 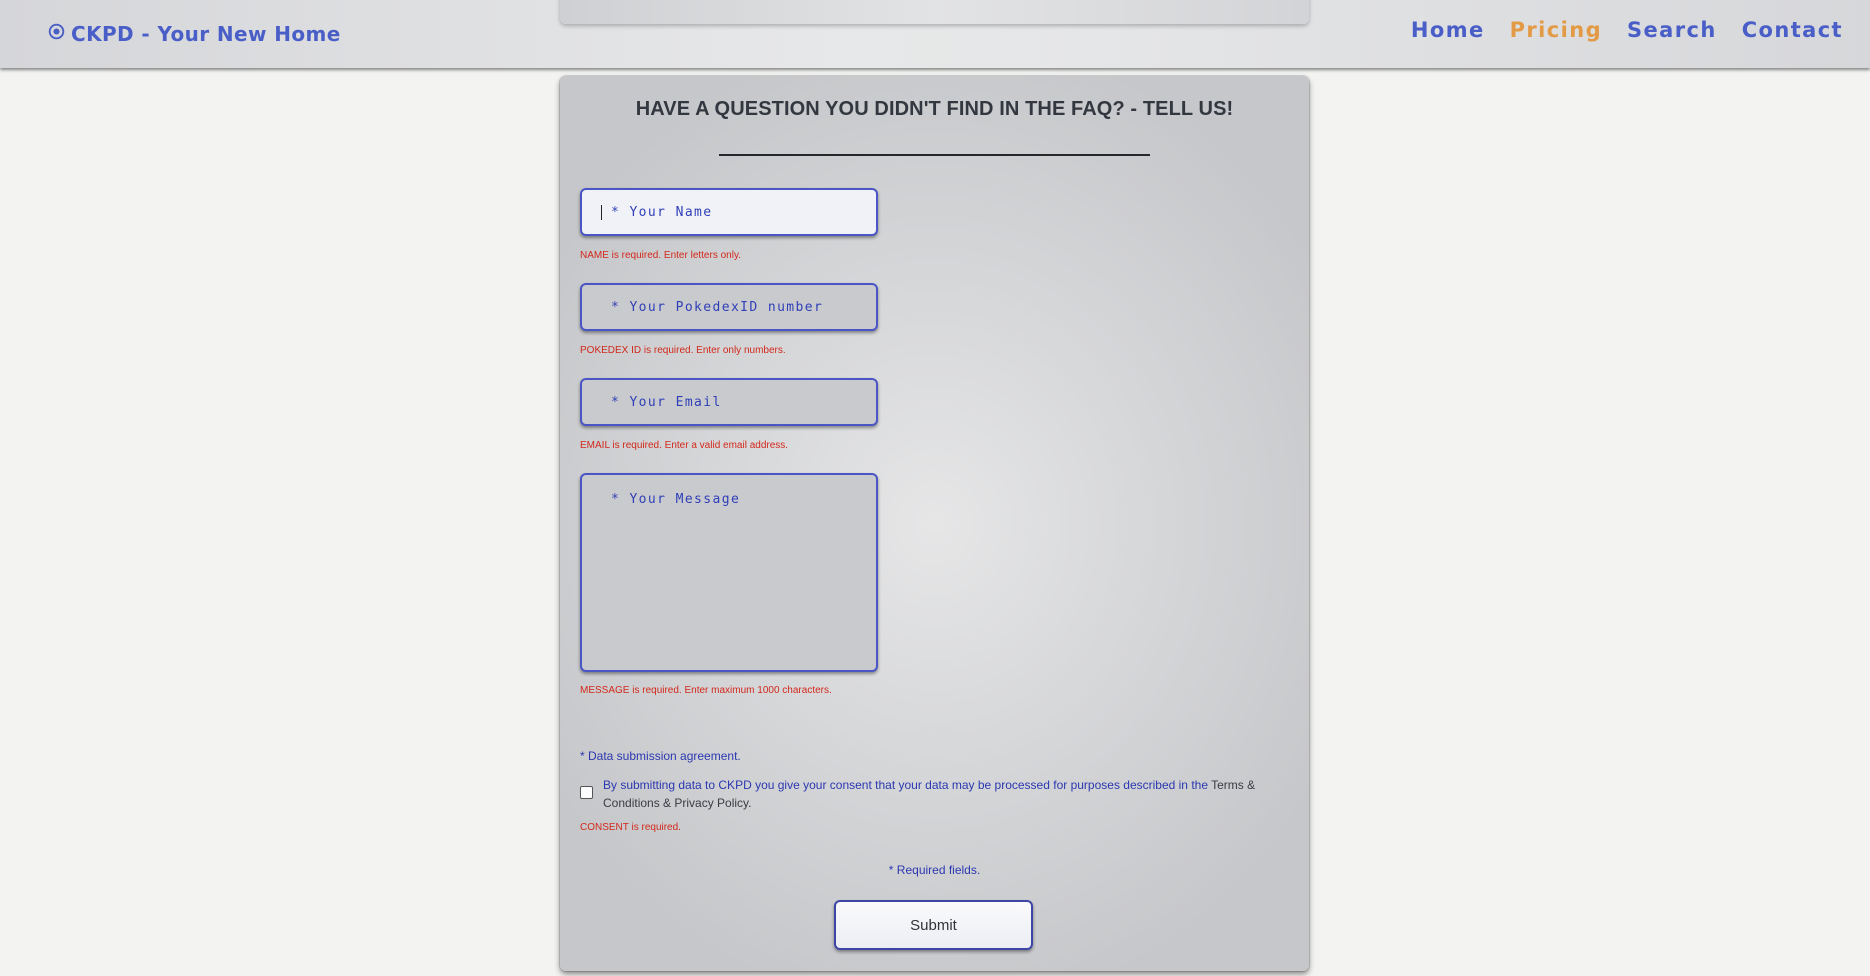 What do you see at coordinates (660, 756) in the screenshot?
I see `agreement-label: * Data submission agreement.` at bounding box center [660, 756].